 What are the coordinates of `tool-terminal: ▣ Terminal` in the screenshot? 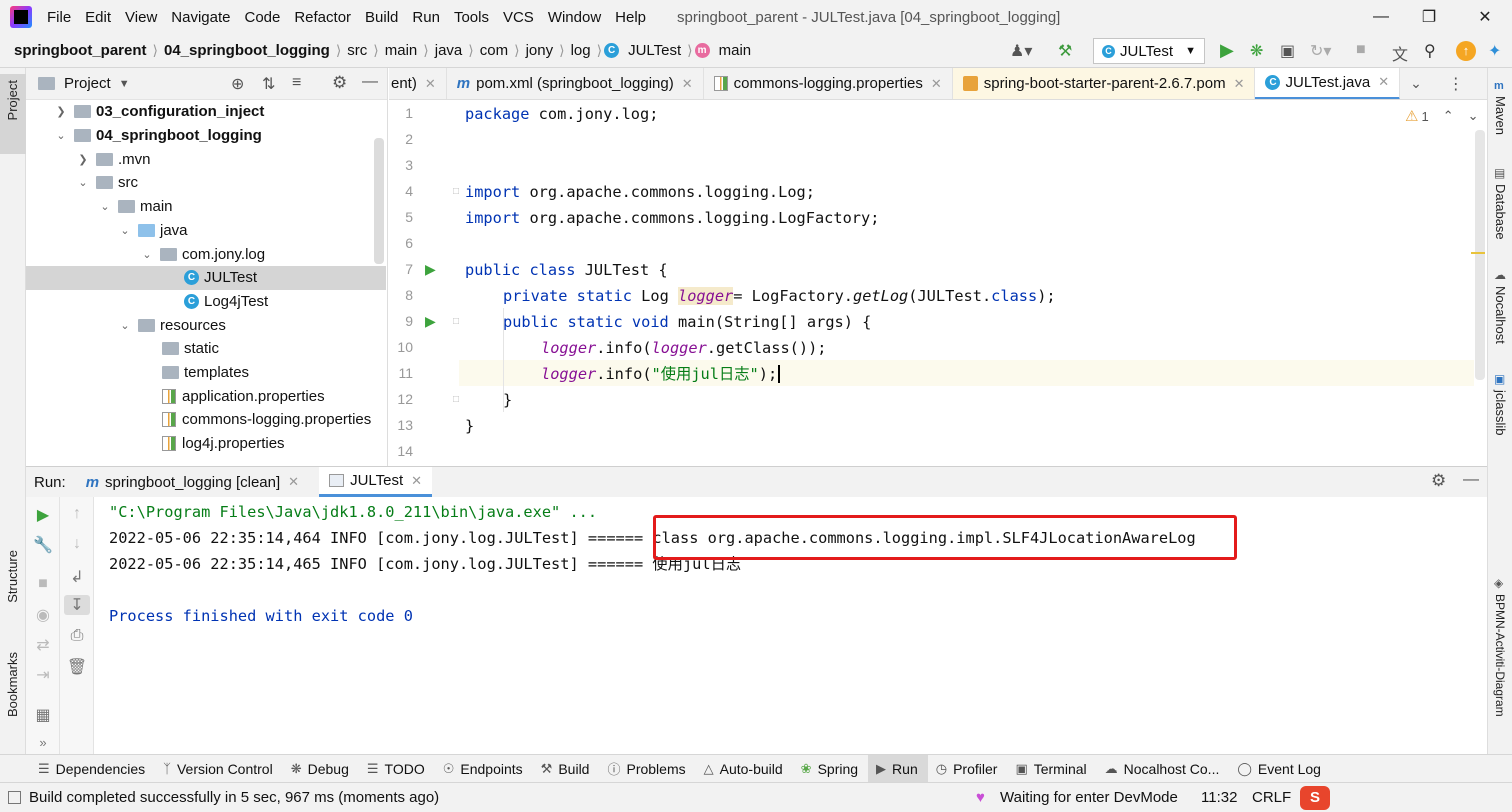 It's located at (1051, 769).